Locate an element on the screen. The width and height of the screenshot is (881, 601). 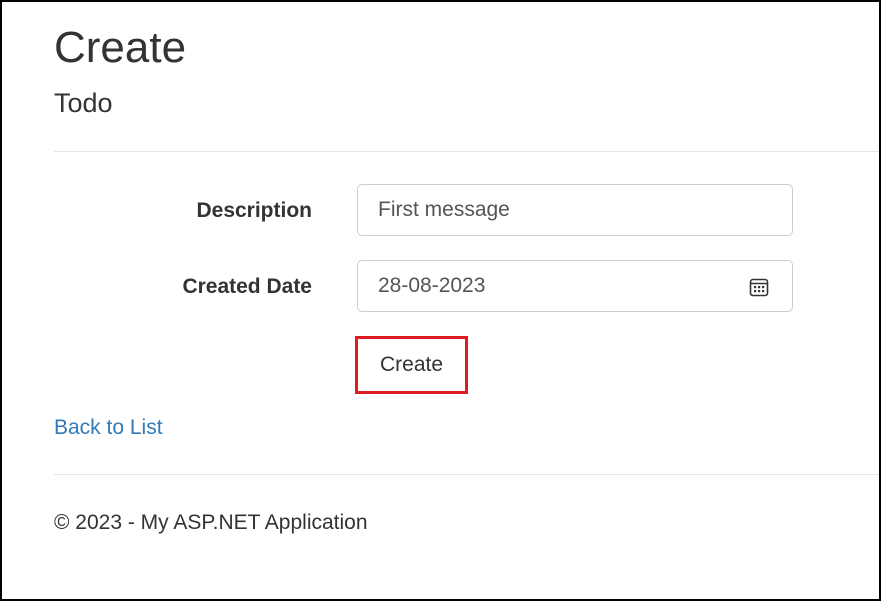
description-input: First message is located at coordinates (575, 210).